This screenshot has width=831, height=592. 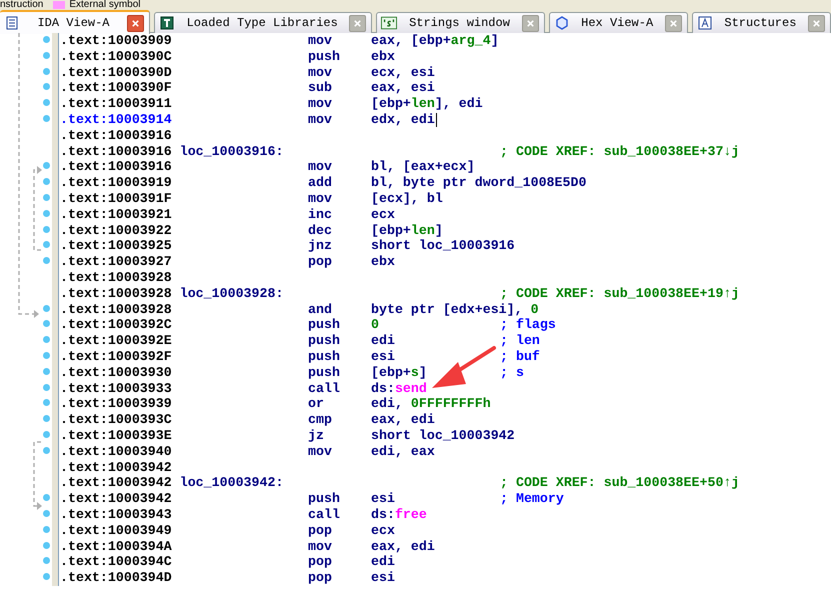 I want to click on address-label: .text:10003928, so click(x=116, y=294).